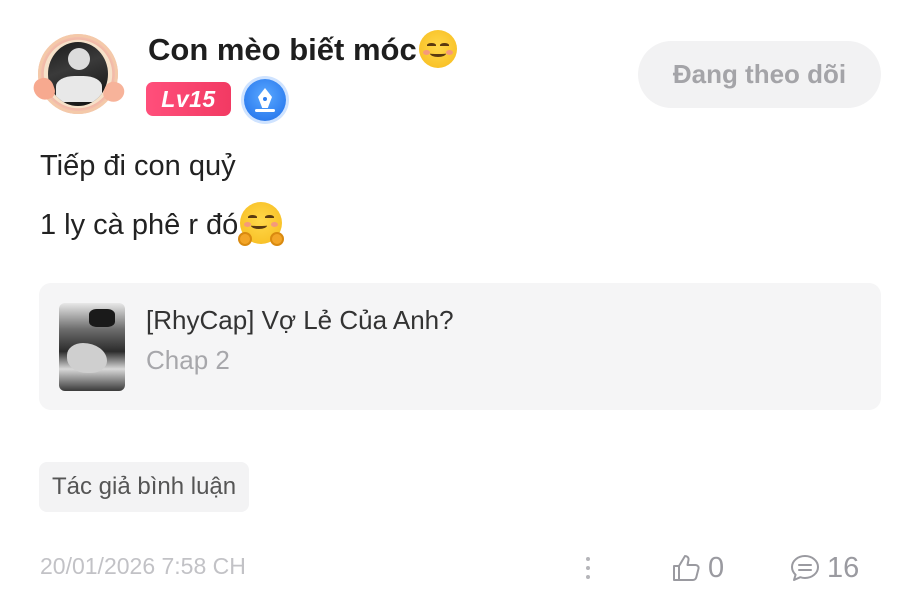 The width and height of the screenshot is (920, 600). I want to click on hugging-face-emoji, so click(261, 224).